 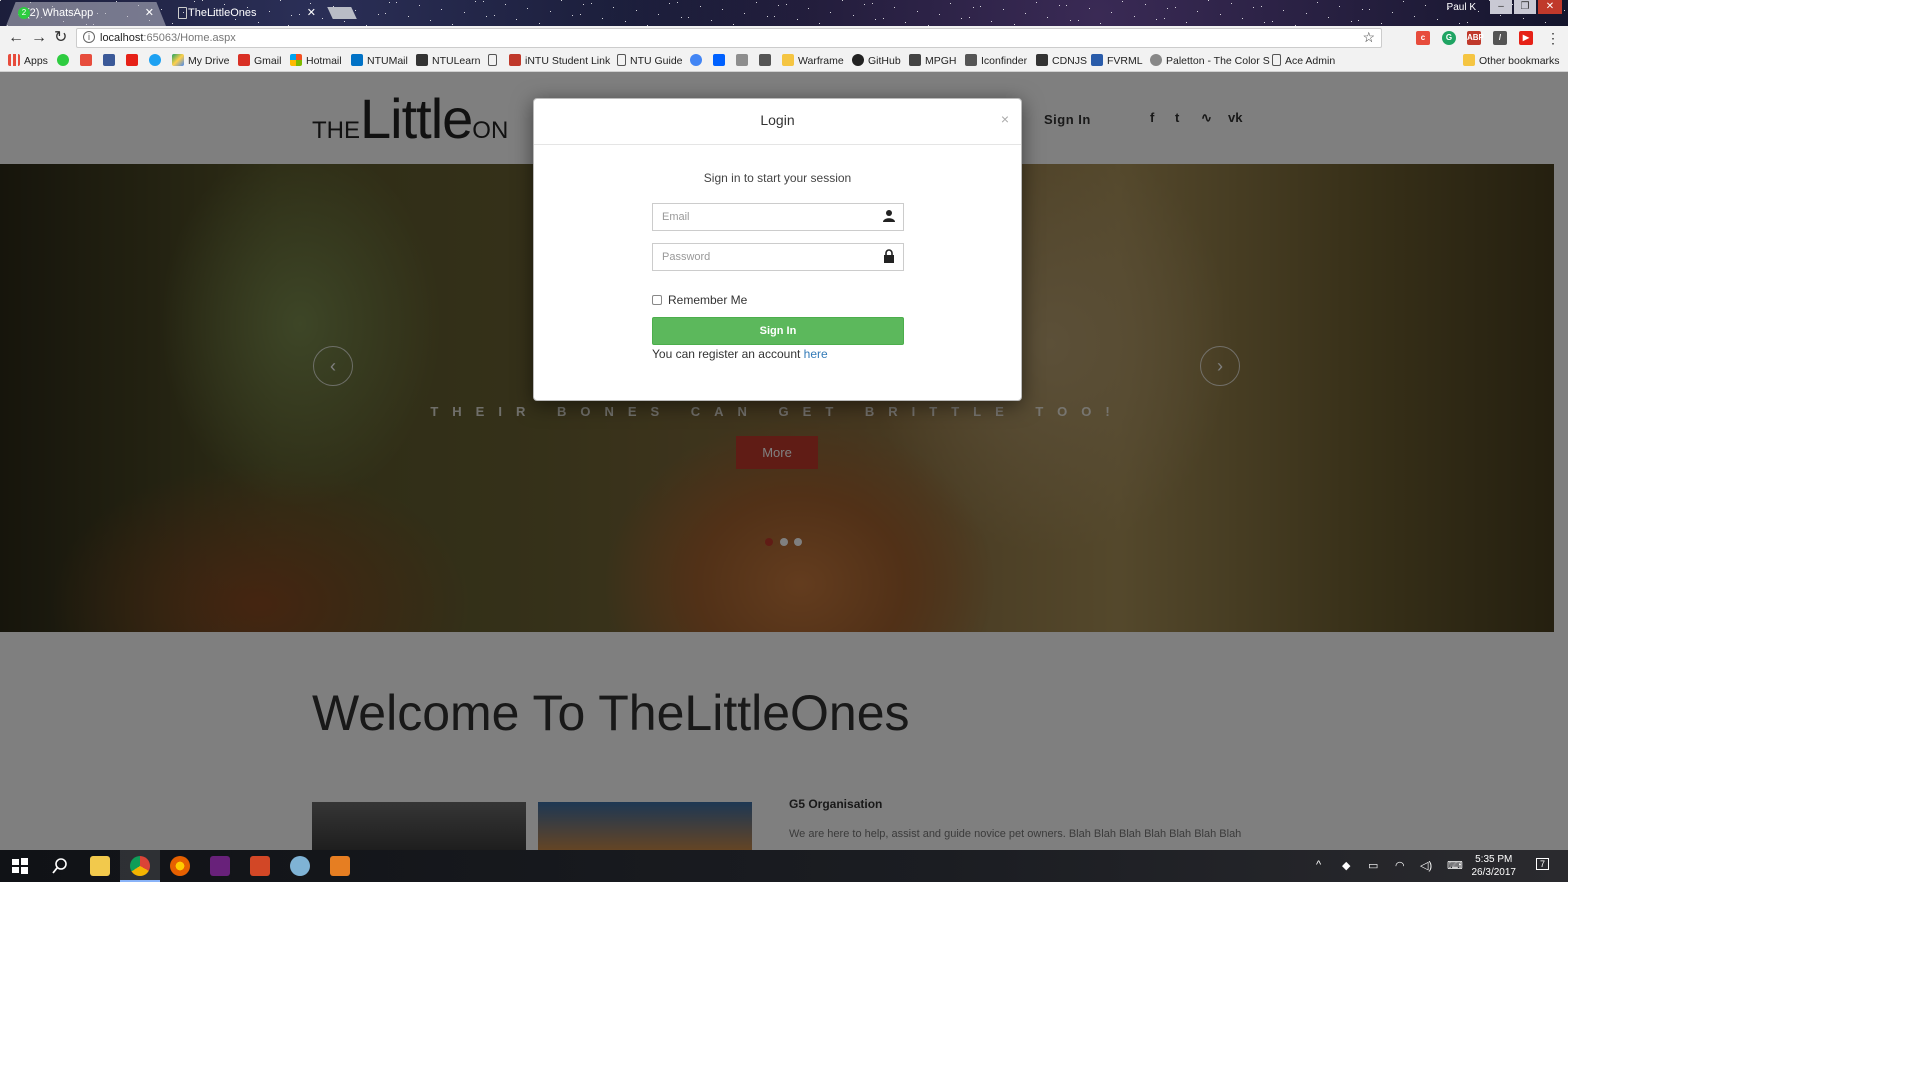 I want to click on windows-start-icon, so click(x=20, y=866).